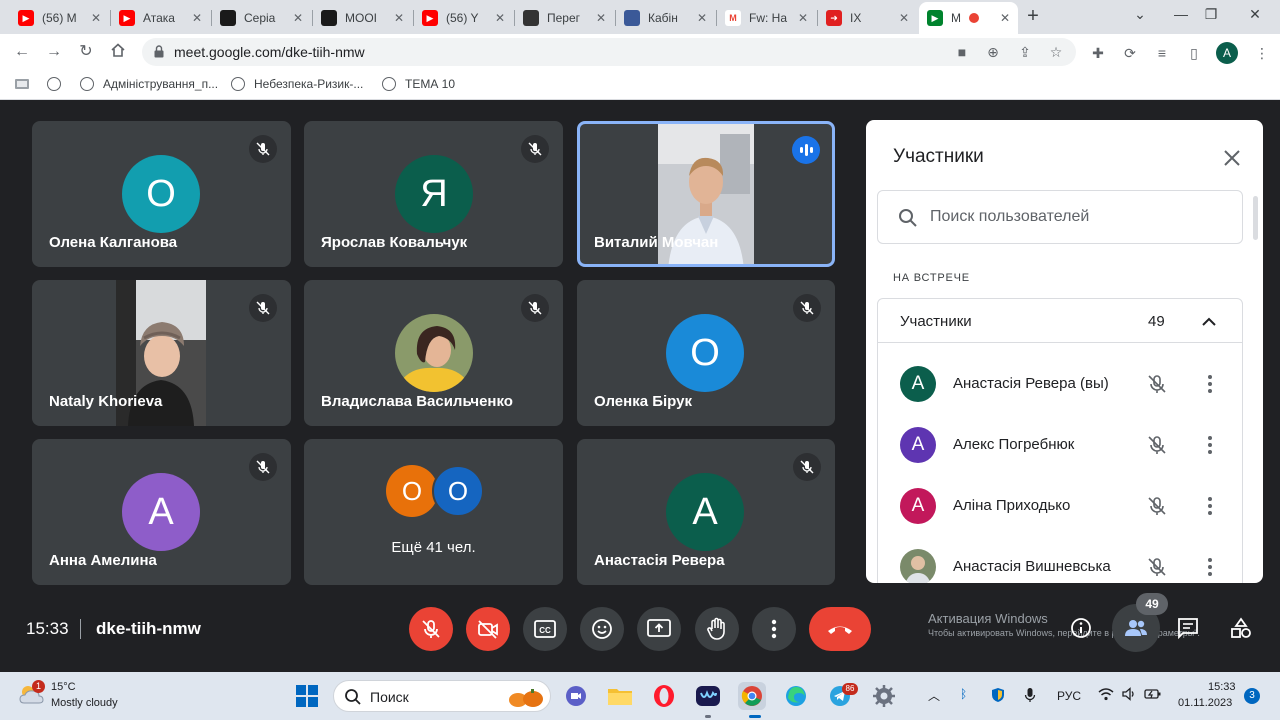 The height and width of the screenshot is (720, 1280). What do you see at coordinates (1255, 218) in the screenshot?
I see `panel-scrollbar` at bounding box center [1255, 218].